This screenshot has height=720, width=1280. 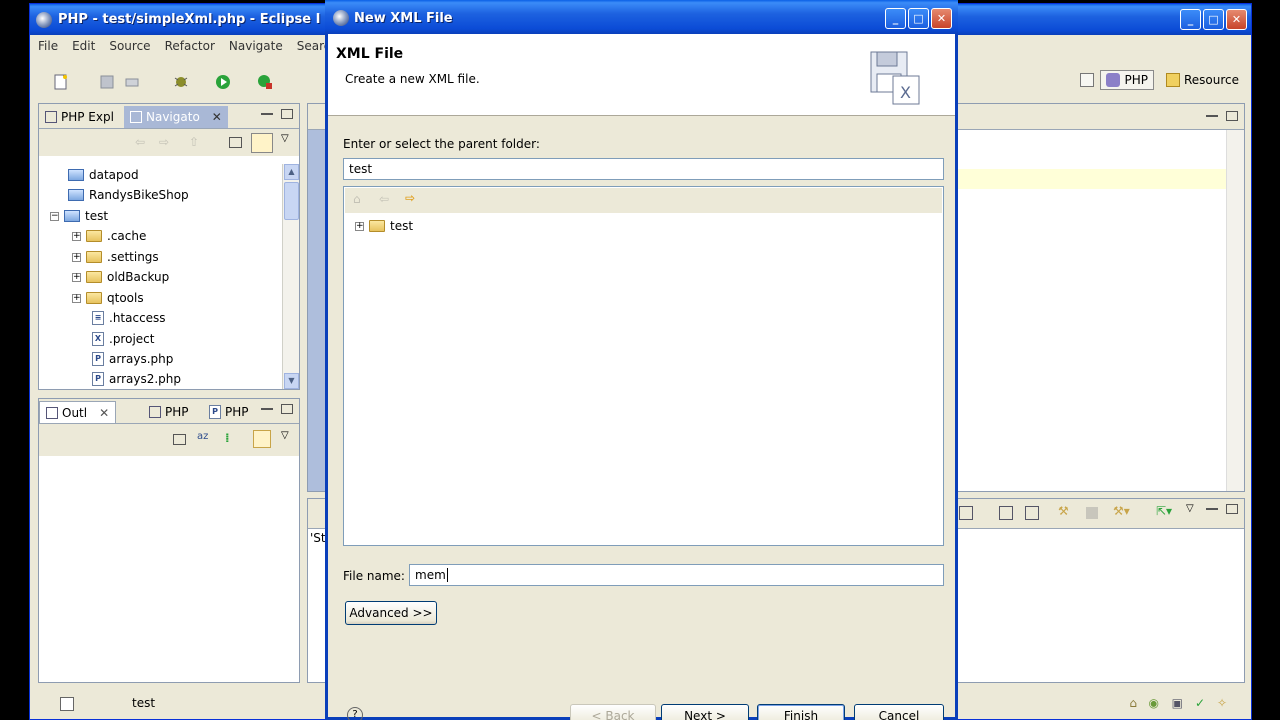 What do you see at coordinates (223, 82) in the screenshot?
I see `run-icon` at bounding box center [223, 82].